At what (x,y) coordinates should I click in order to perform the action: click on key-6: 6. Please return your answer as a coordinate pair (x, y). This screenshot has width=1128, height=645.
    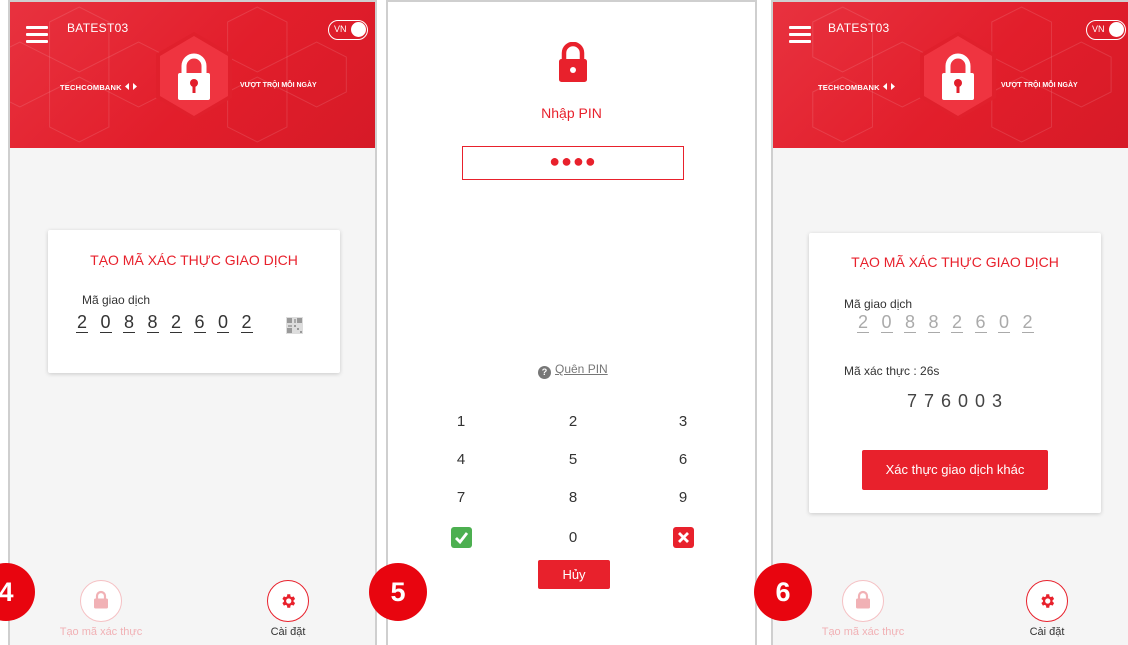
    Looking at the image, I should click on (683, 460).